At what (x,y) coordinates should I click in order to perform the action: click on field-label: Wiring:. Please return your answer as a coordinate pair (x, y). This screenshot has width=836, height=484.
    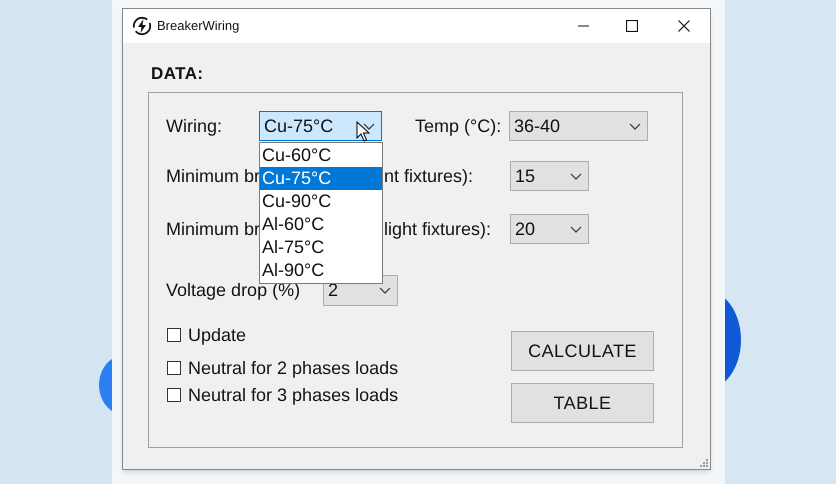
    Looking at the image, I should click on (195, 126).